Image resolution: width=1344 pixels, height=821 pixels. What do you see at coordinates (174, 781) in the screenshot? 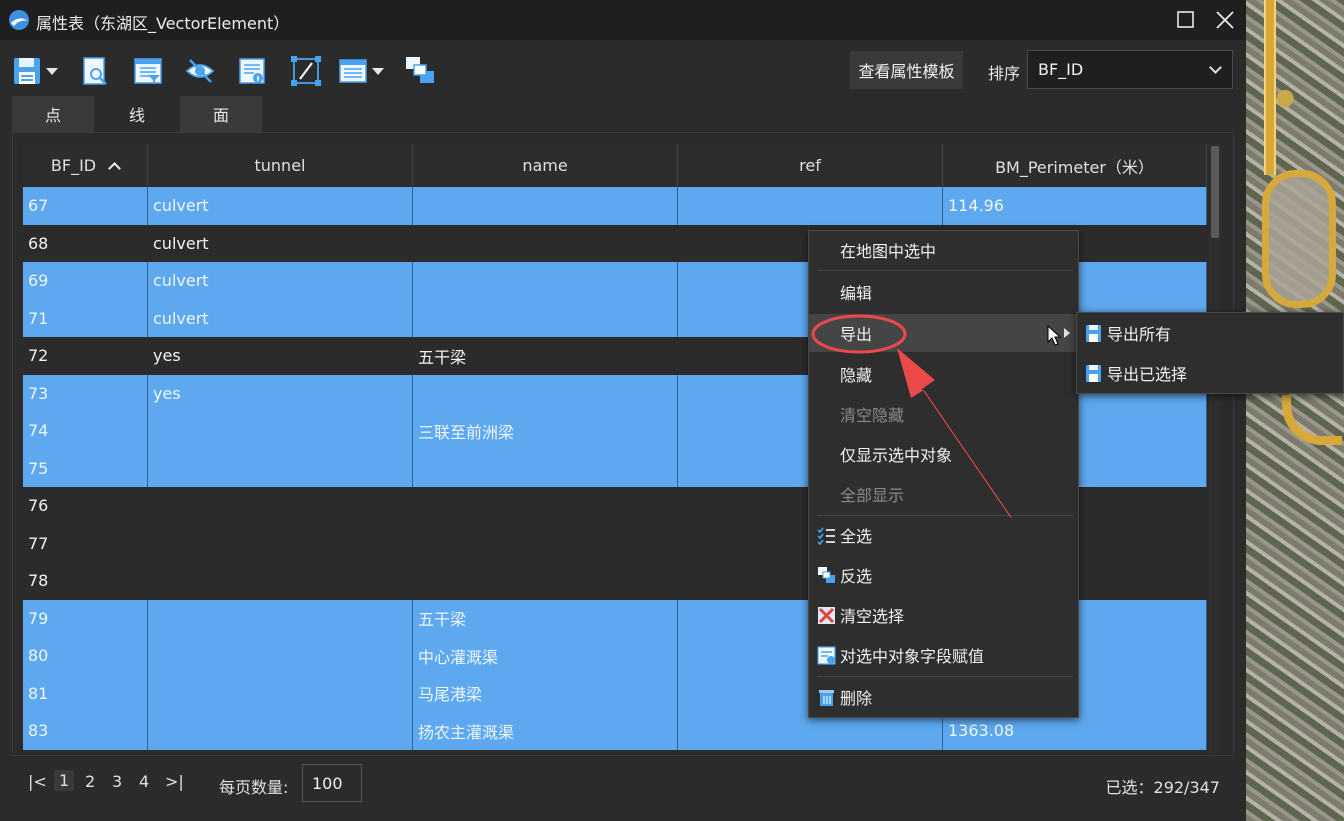
I see `last-page-button: >|` at bounding box center [174, 781].